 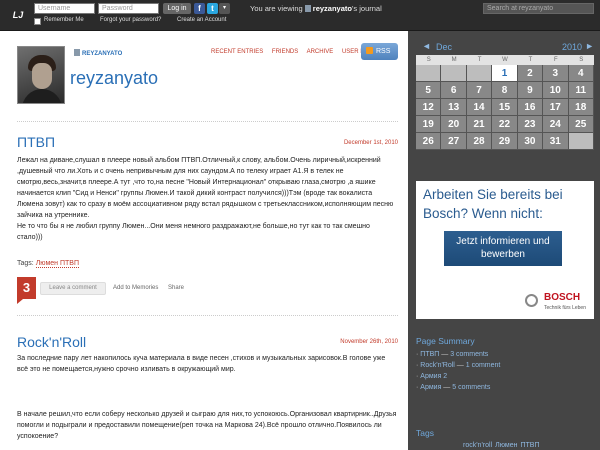 What do you see at coordinates (506, 445) in the screenshot?
I see `tag-cloud-link: Люмен` at bounding box center [506, 445].